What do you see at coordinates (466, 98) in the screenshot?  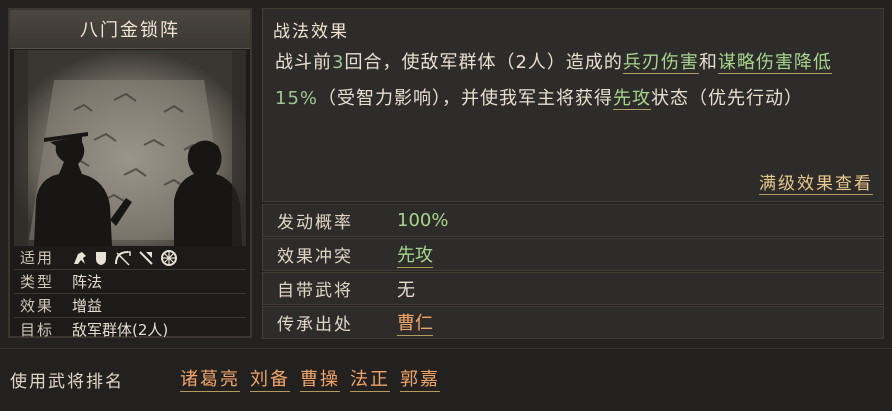 I see `text-seg: （受智力影响），并使我军主将获得` at bounding box center [466, 98].